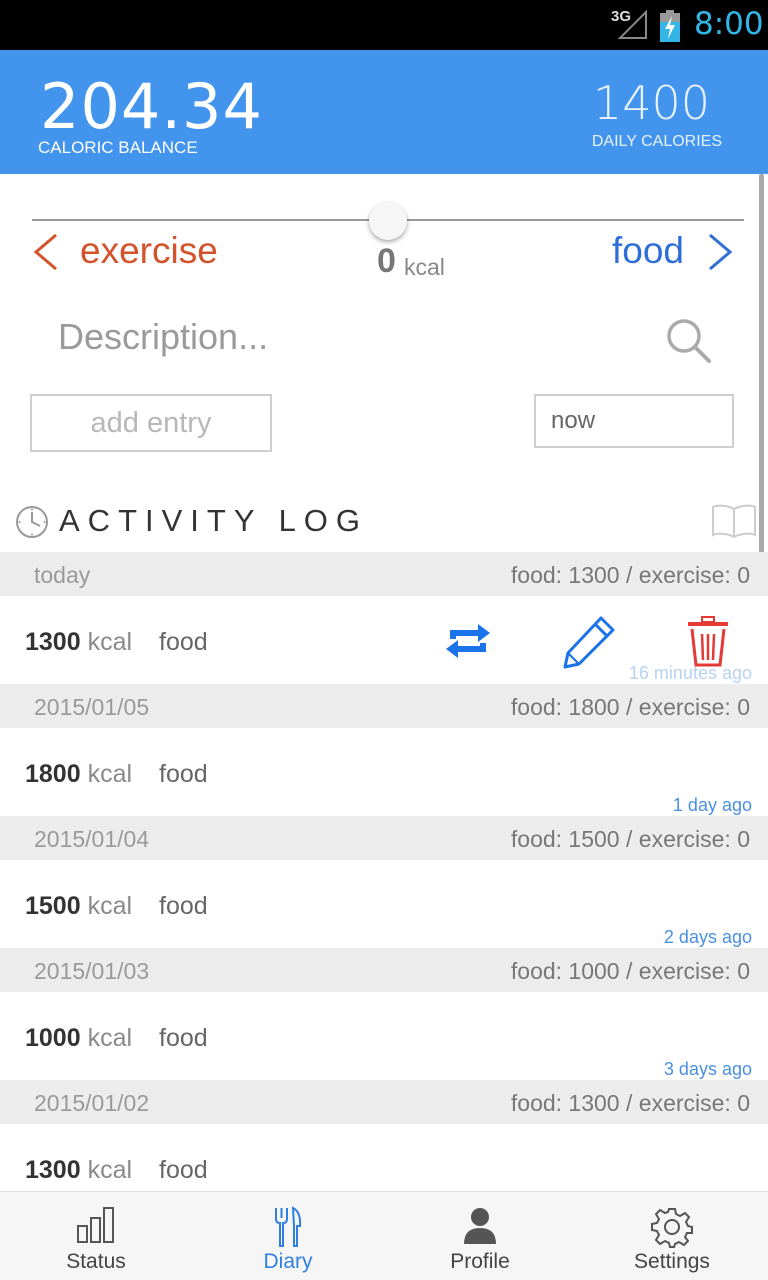 This screenshot has width=768, height=1280. Describe the element at coordinates (656, 141) in the screenshot. I see `daily-calories-label: DAILY CALORIES` at that location.